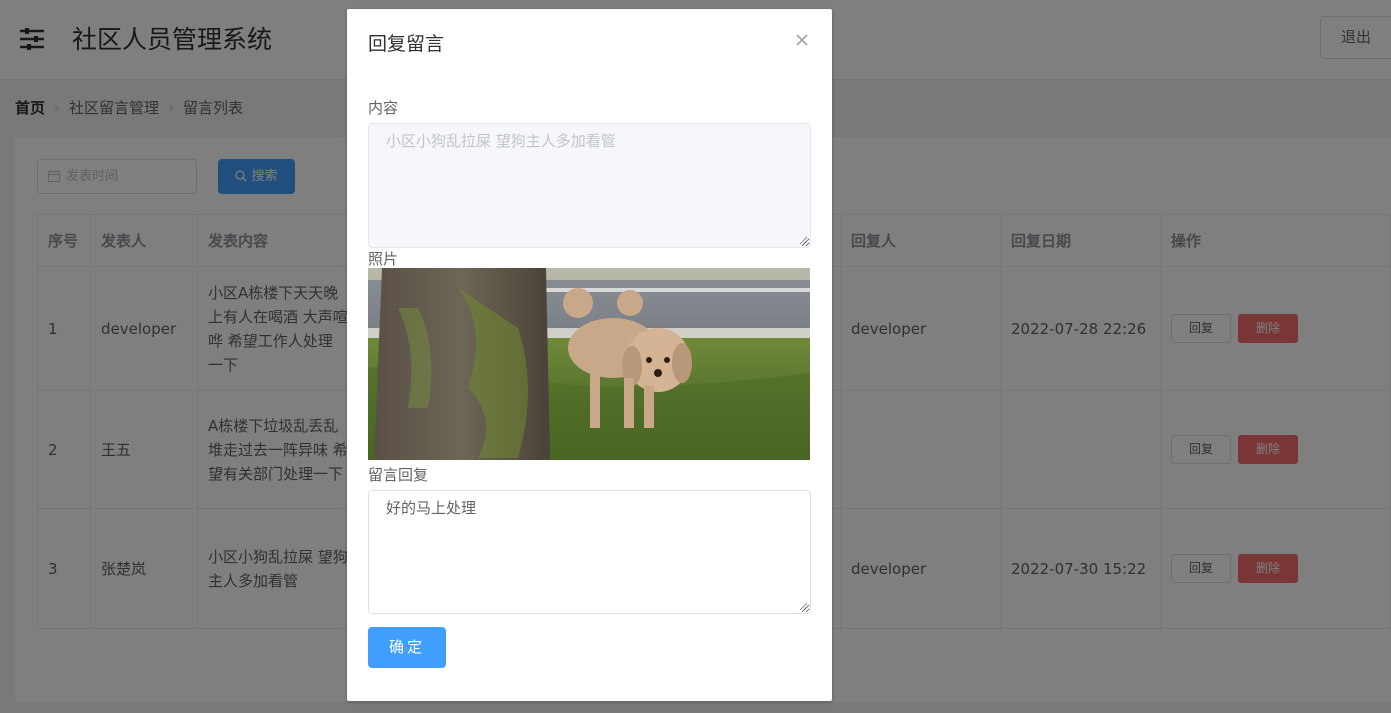  What do you see at coordinates (501, 141) in the screenshot?
I see `content-textarea-value: 小区小狗乱拉屎 望狗主人多加看管` at bounding box center [501, 141].